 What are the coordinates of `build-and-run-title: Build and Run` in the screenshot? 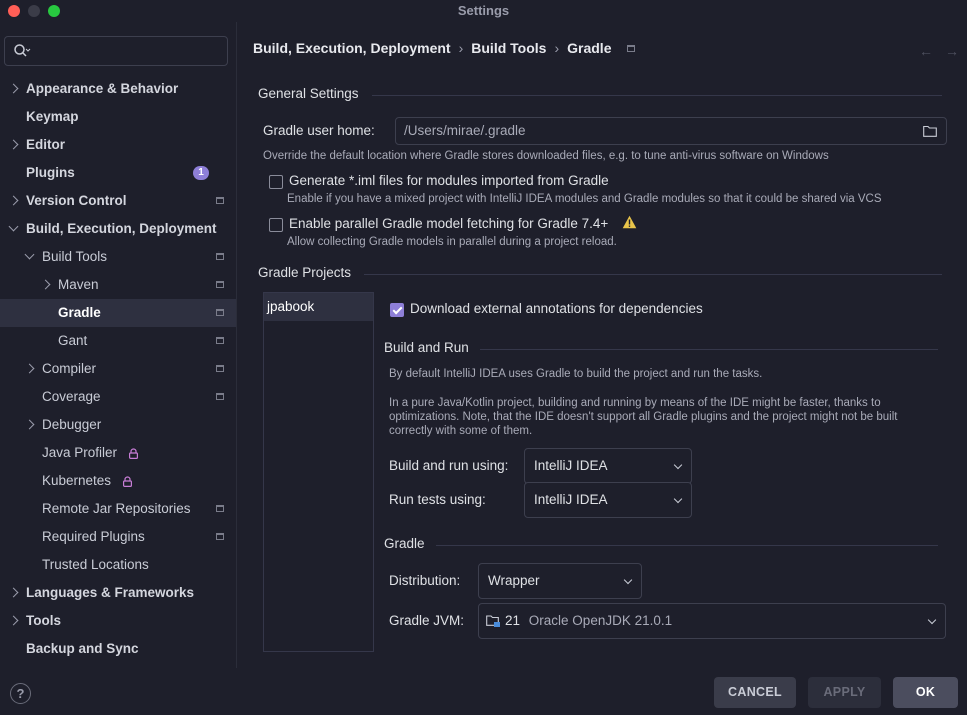 It's located at (426, 347).